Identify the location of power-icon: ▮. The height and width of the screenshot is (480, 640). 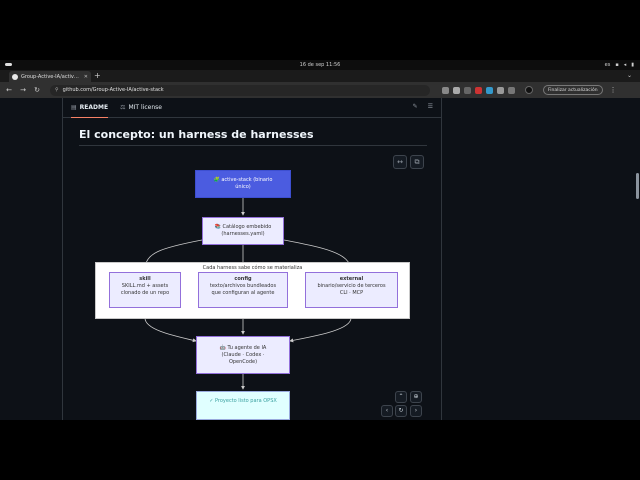
(632, 65).